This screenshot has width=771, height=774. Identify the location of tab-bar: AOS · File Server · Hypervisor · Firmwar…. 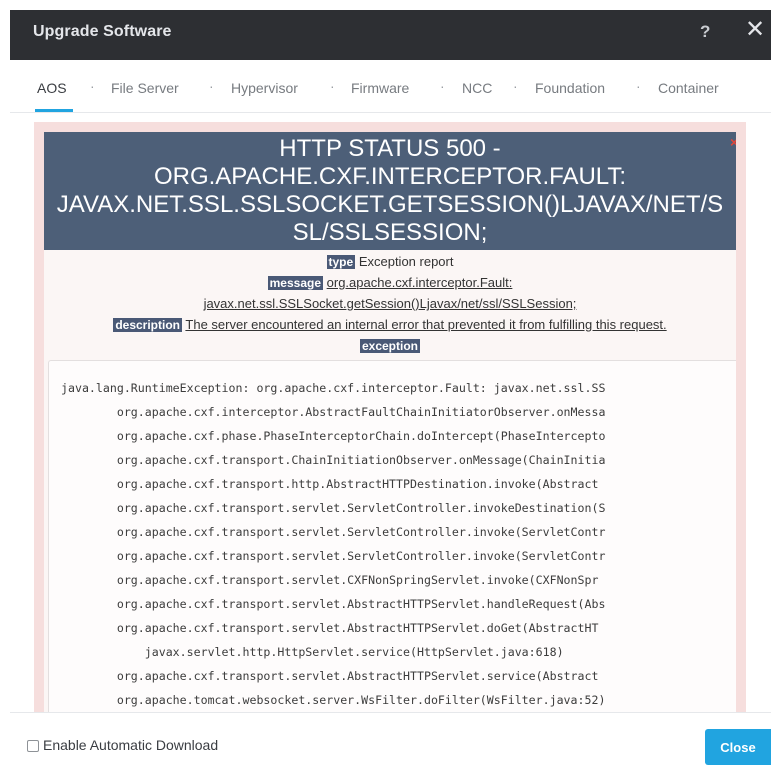
(390, 86).